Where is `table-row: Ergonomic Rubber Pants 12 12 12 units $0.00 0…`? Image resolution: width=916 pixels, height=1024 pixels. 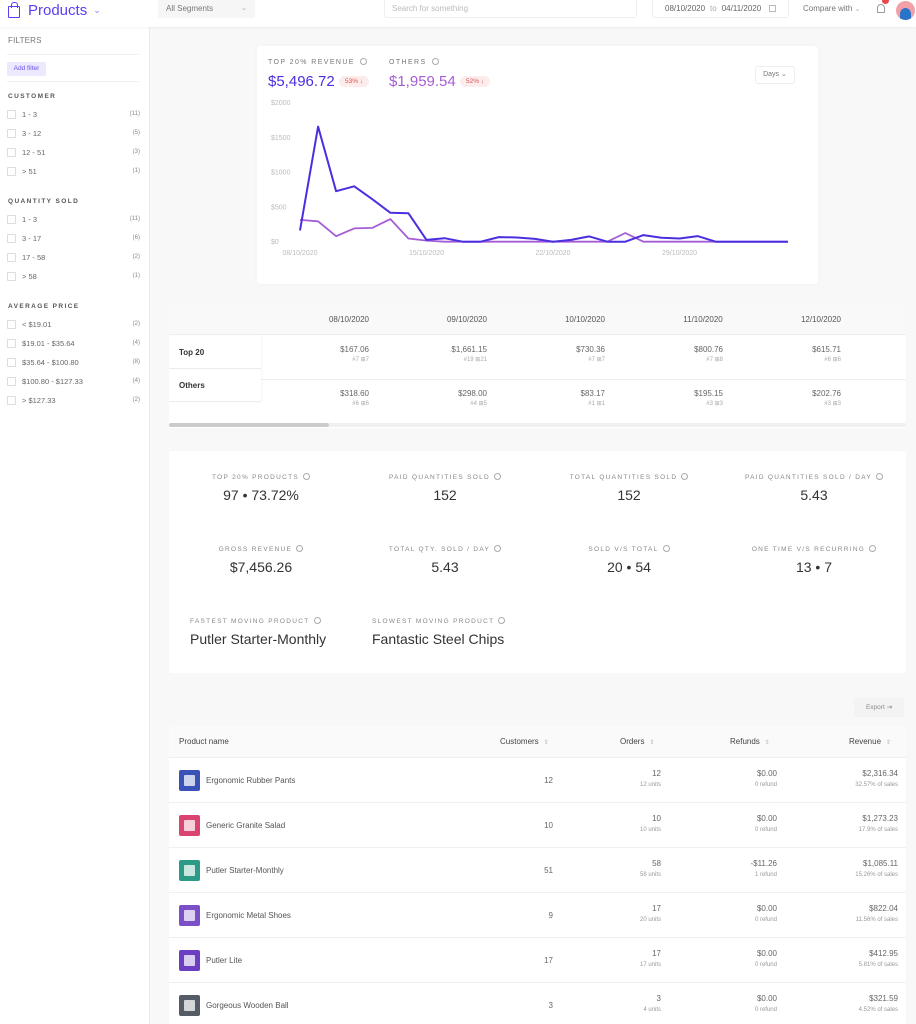
table-row: Ergonomic Rubber Pants 12 12 12 units $0.00 0… is located at coordinates (537, 780).